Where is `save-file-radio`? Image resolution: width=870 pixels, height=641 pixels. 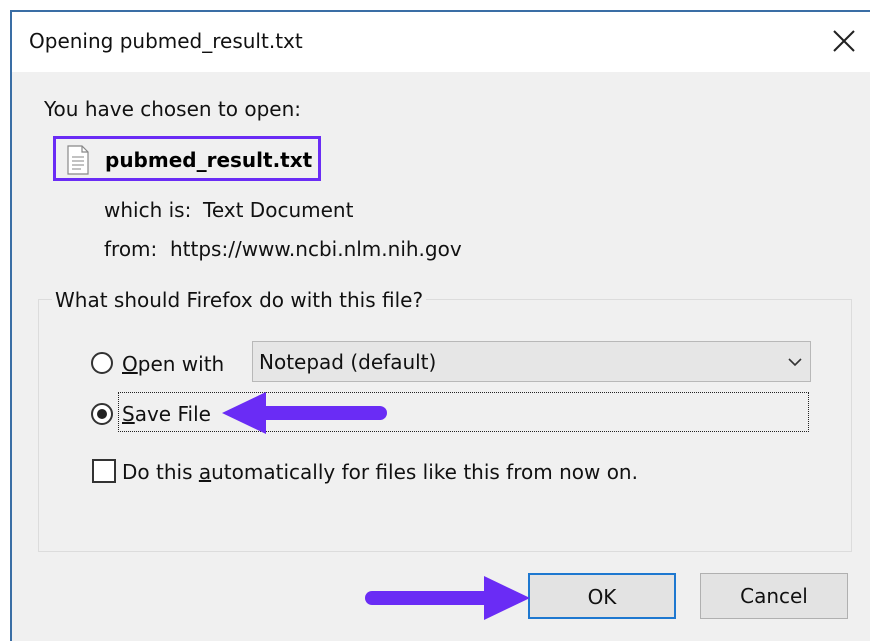
save-file-radio is located at coordinates (102, 414).